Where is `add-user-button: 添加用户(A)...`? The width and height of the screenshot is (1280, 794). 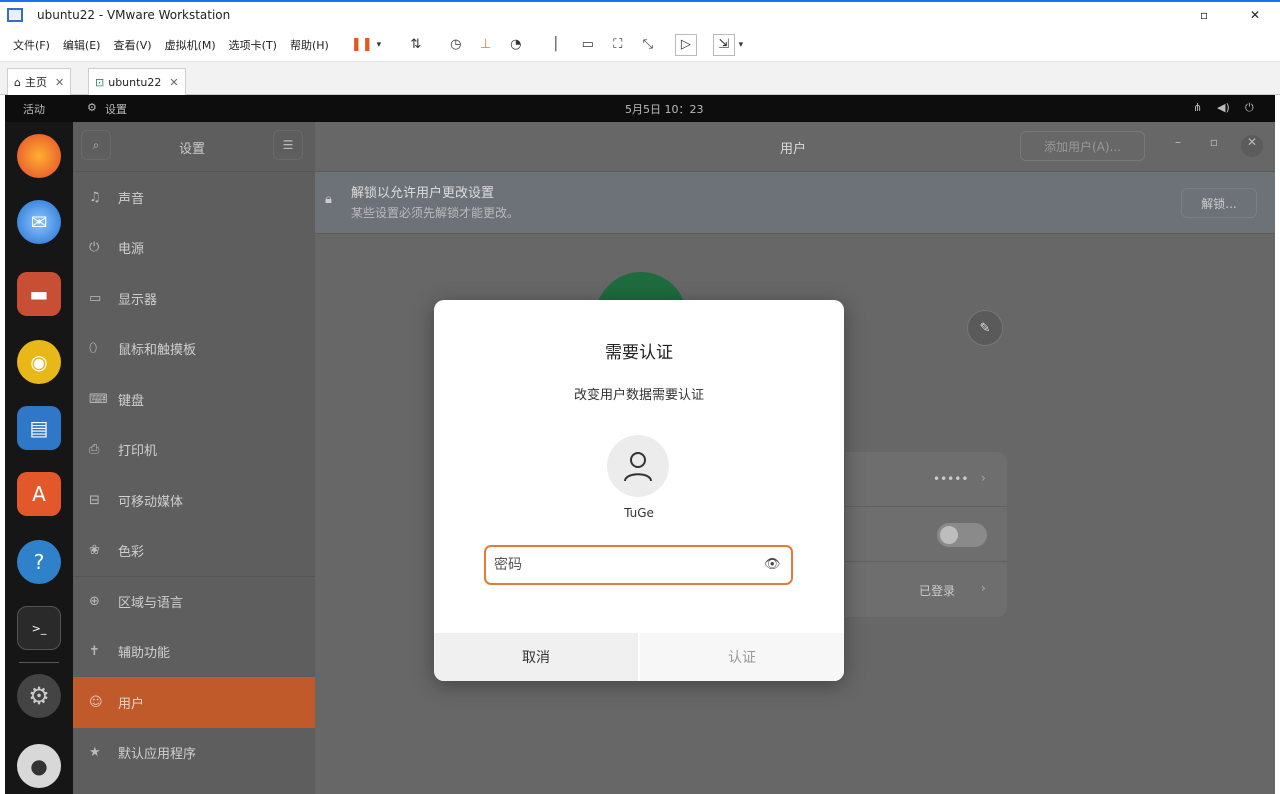
add-user-button: 添加用户(A)... is located at coordinates (1082, 146).